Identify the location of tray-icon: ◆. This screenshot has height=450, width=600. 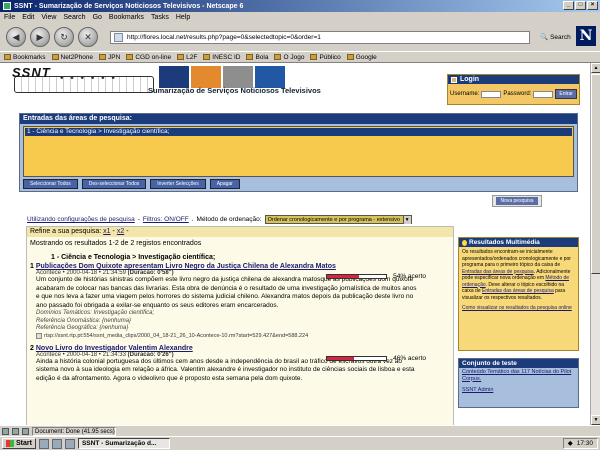
(570, 444).